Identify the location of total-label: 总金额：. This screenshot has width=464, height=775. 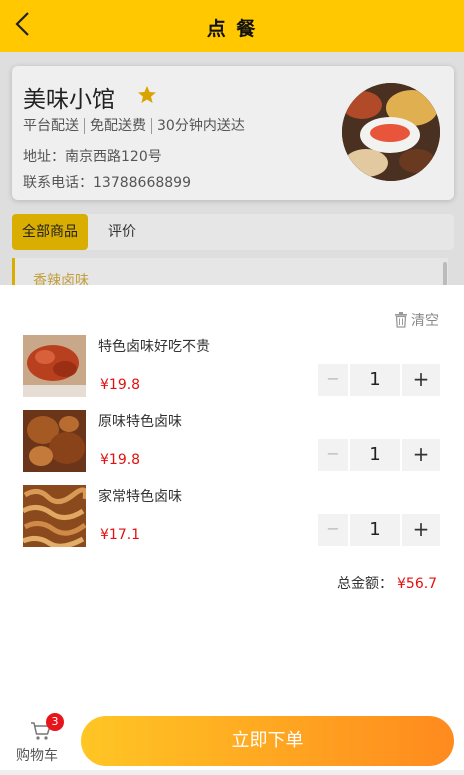
(365, 584).